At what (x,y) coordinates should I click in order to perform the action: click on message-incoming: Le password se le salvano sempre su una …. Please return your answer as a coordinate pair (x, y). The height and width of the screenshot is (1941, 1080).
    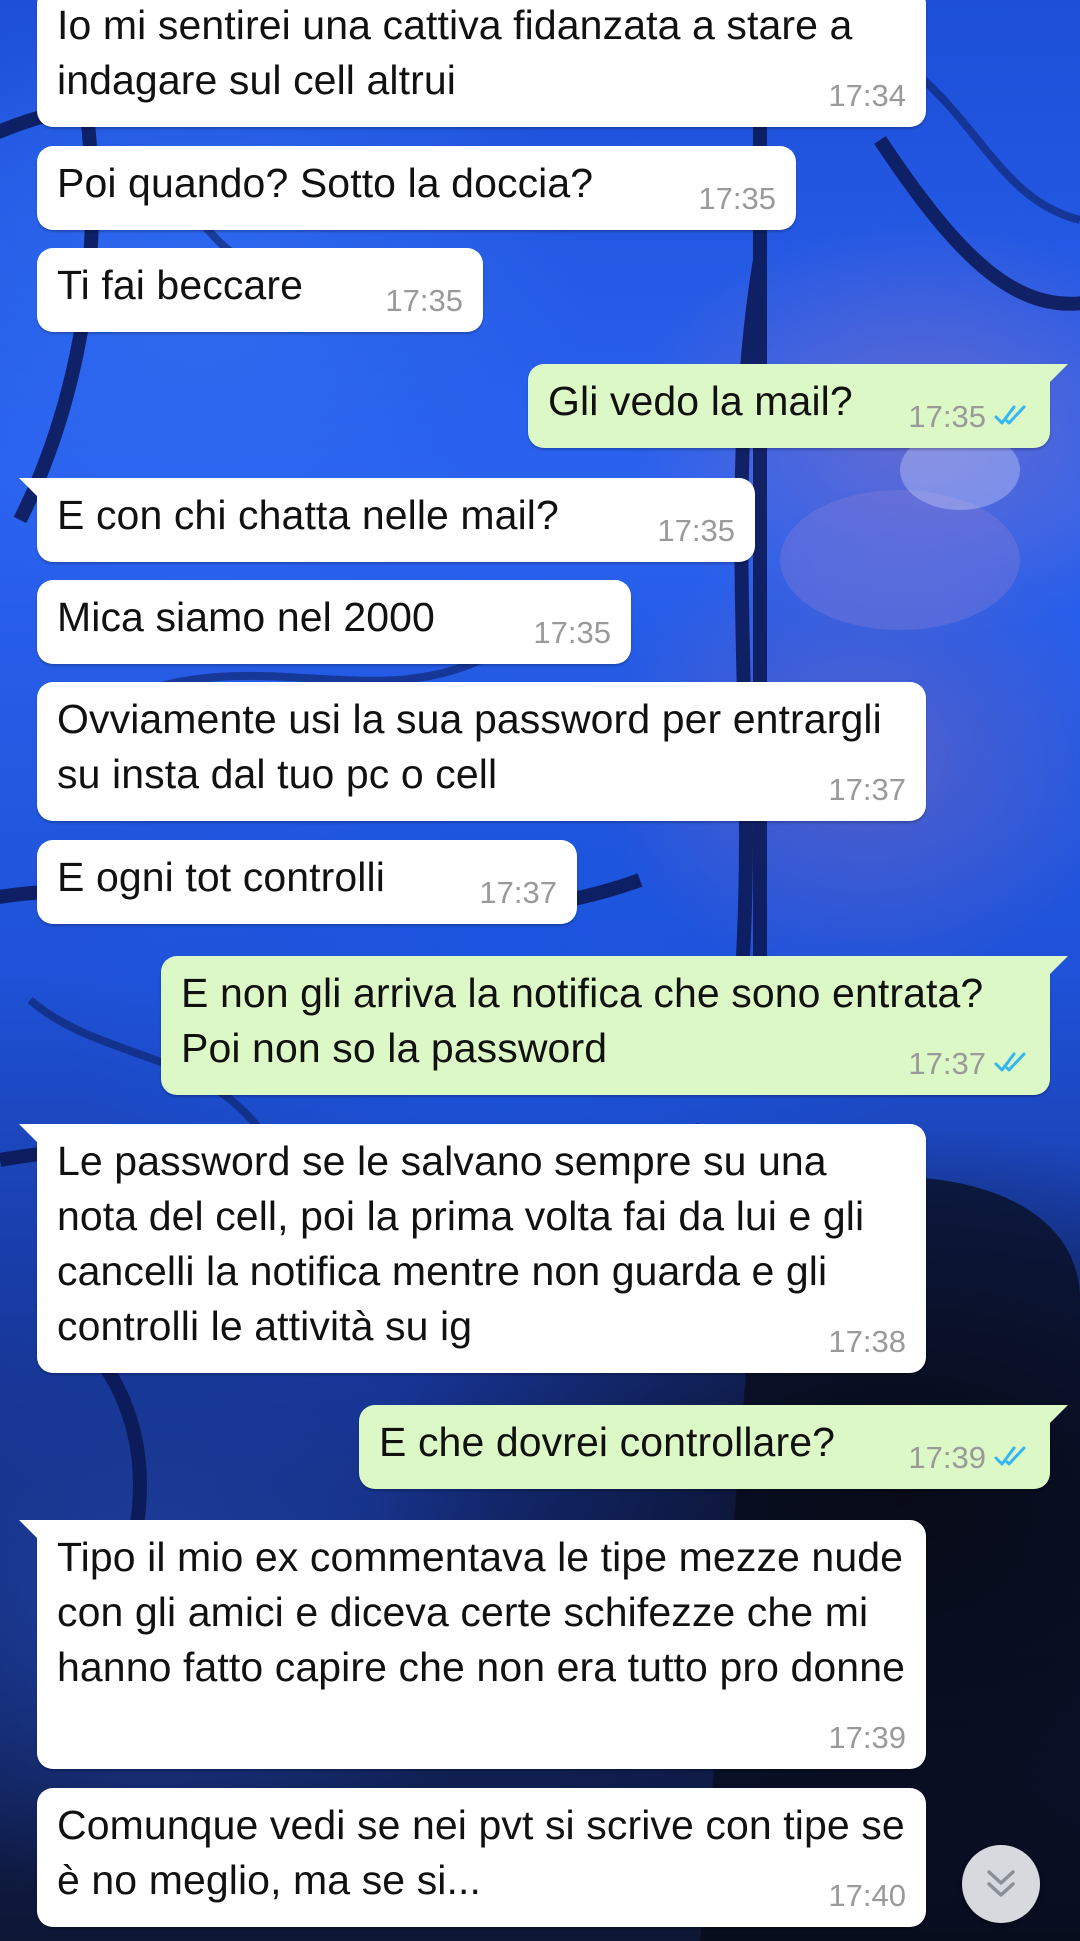
    Looking at the image, I should click on (472, 1248).